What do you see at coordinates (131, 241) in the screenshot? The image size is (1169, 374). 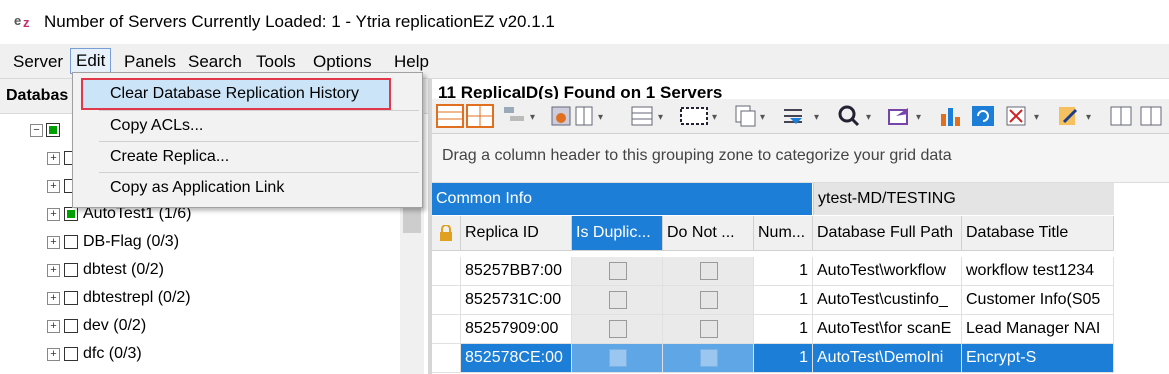 I see `tree-item-label: DB-Flag (0/3)` at bounding box center [131, 241].